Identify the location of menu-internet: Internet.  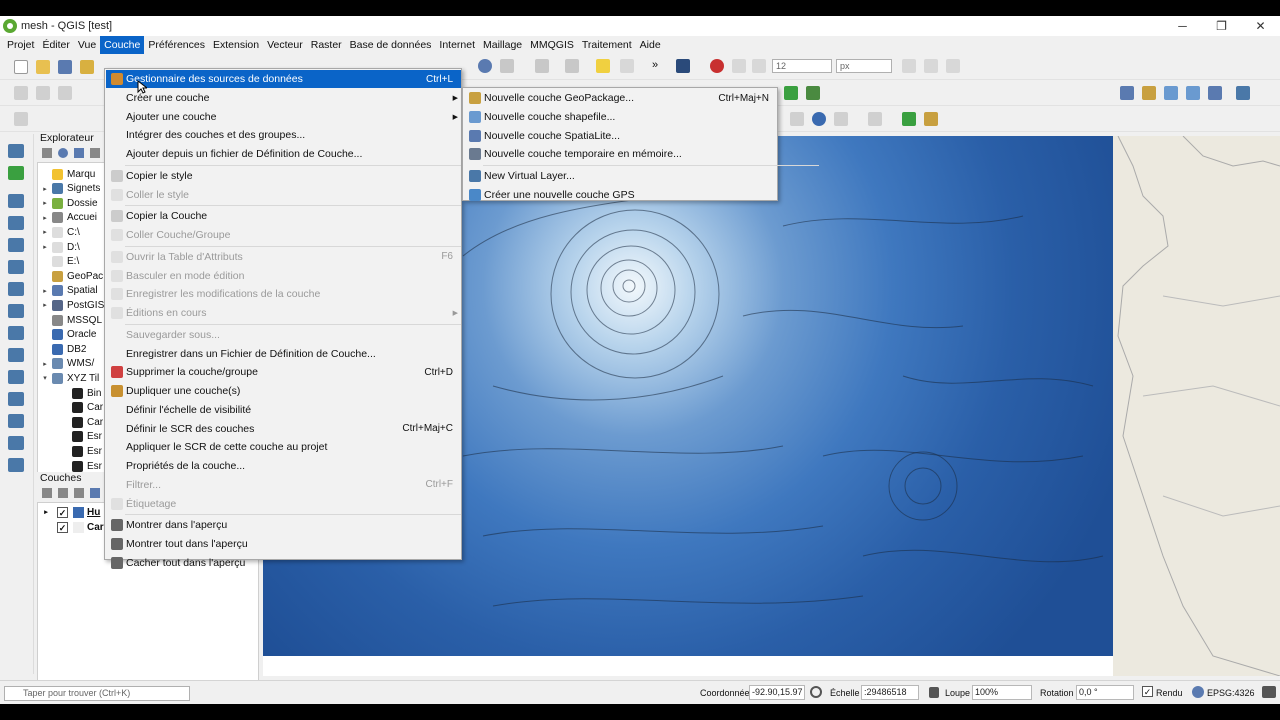
(457, 45).